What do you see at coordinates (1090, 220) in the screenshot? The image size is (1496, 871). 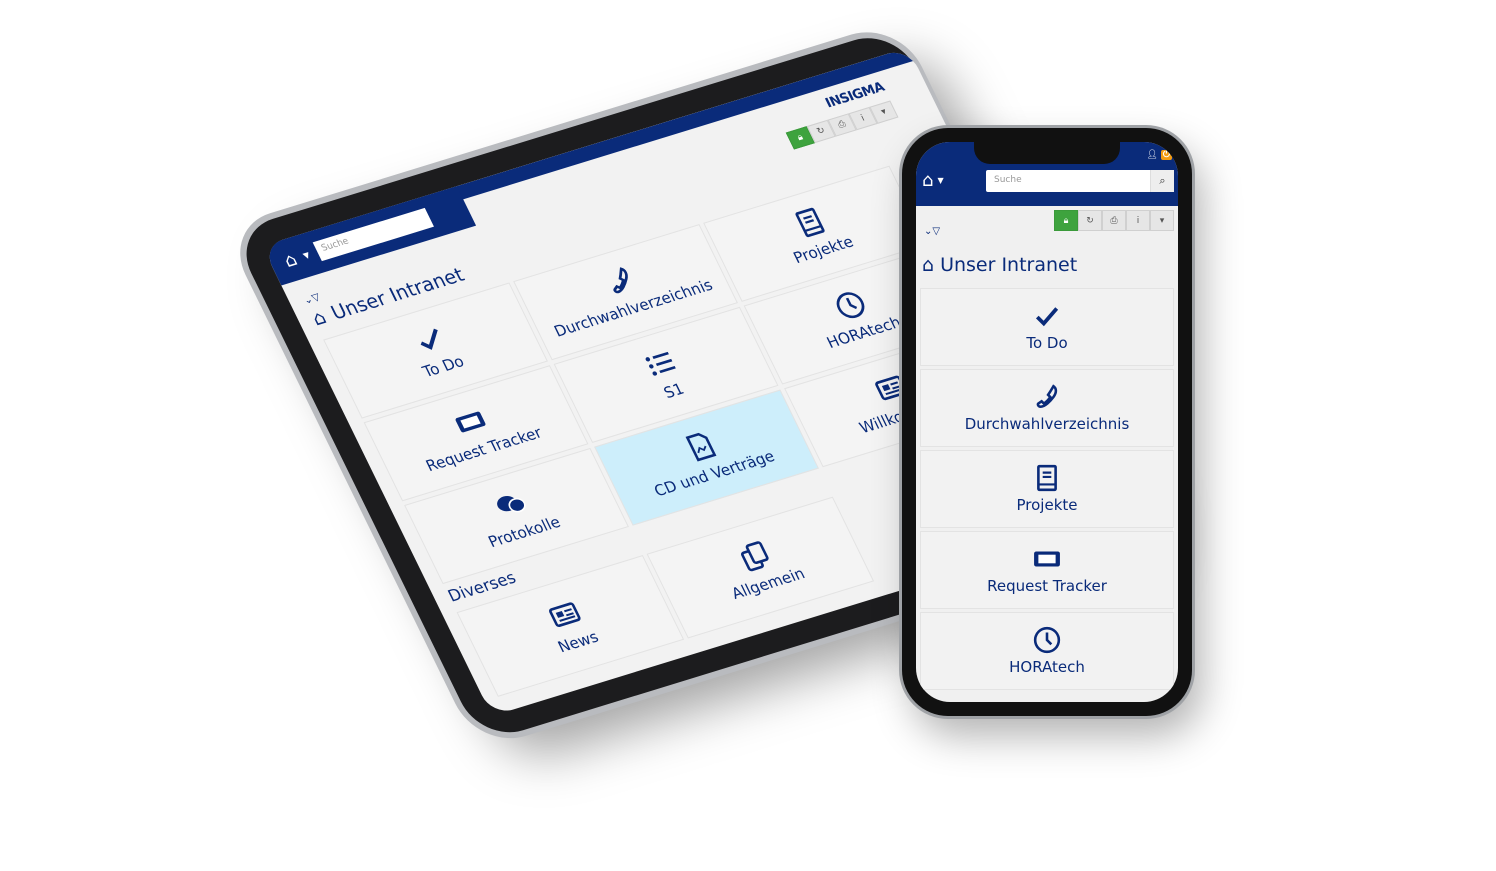 I see `refresh-icon: ↻` at bounding box center [1090, 220].